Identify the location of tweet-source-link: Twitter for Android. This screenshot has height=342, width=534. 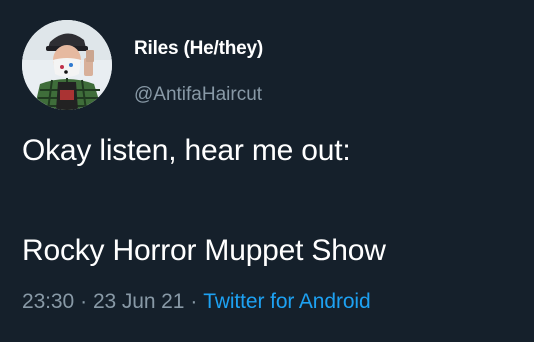
(286, 301).